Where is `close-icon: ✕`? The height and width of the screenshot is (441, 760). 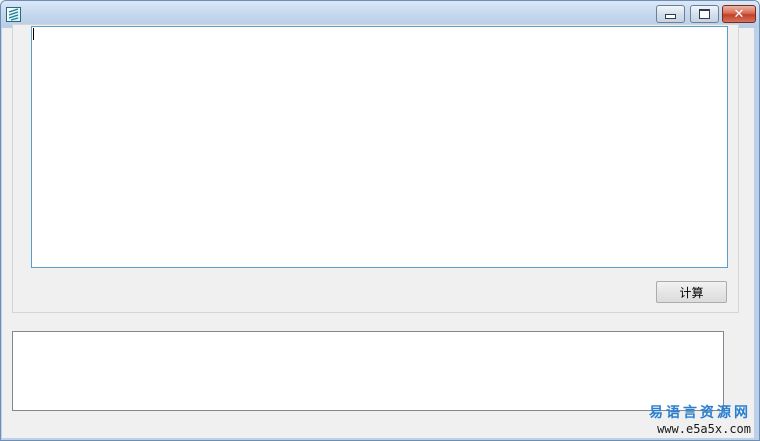
close-icon: ✕ is located at coordinates (739, 14).